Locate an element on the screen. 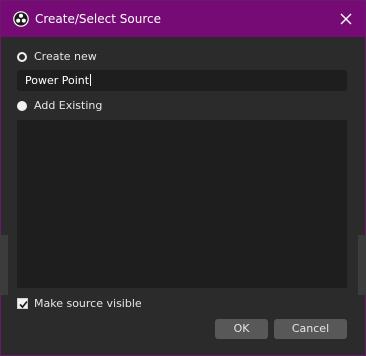 The width and height of the screenshot is (366, 356). title-bar: Create/Select Source is located at coordinates (183, 19).